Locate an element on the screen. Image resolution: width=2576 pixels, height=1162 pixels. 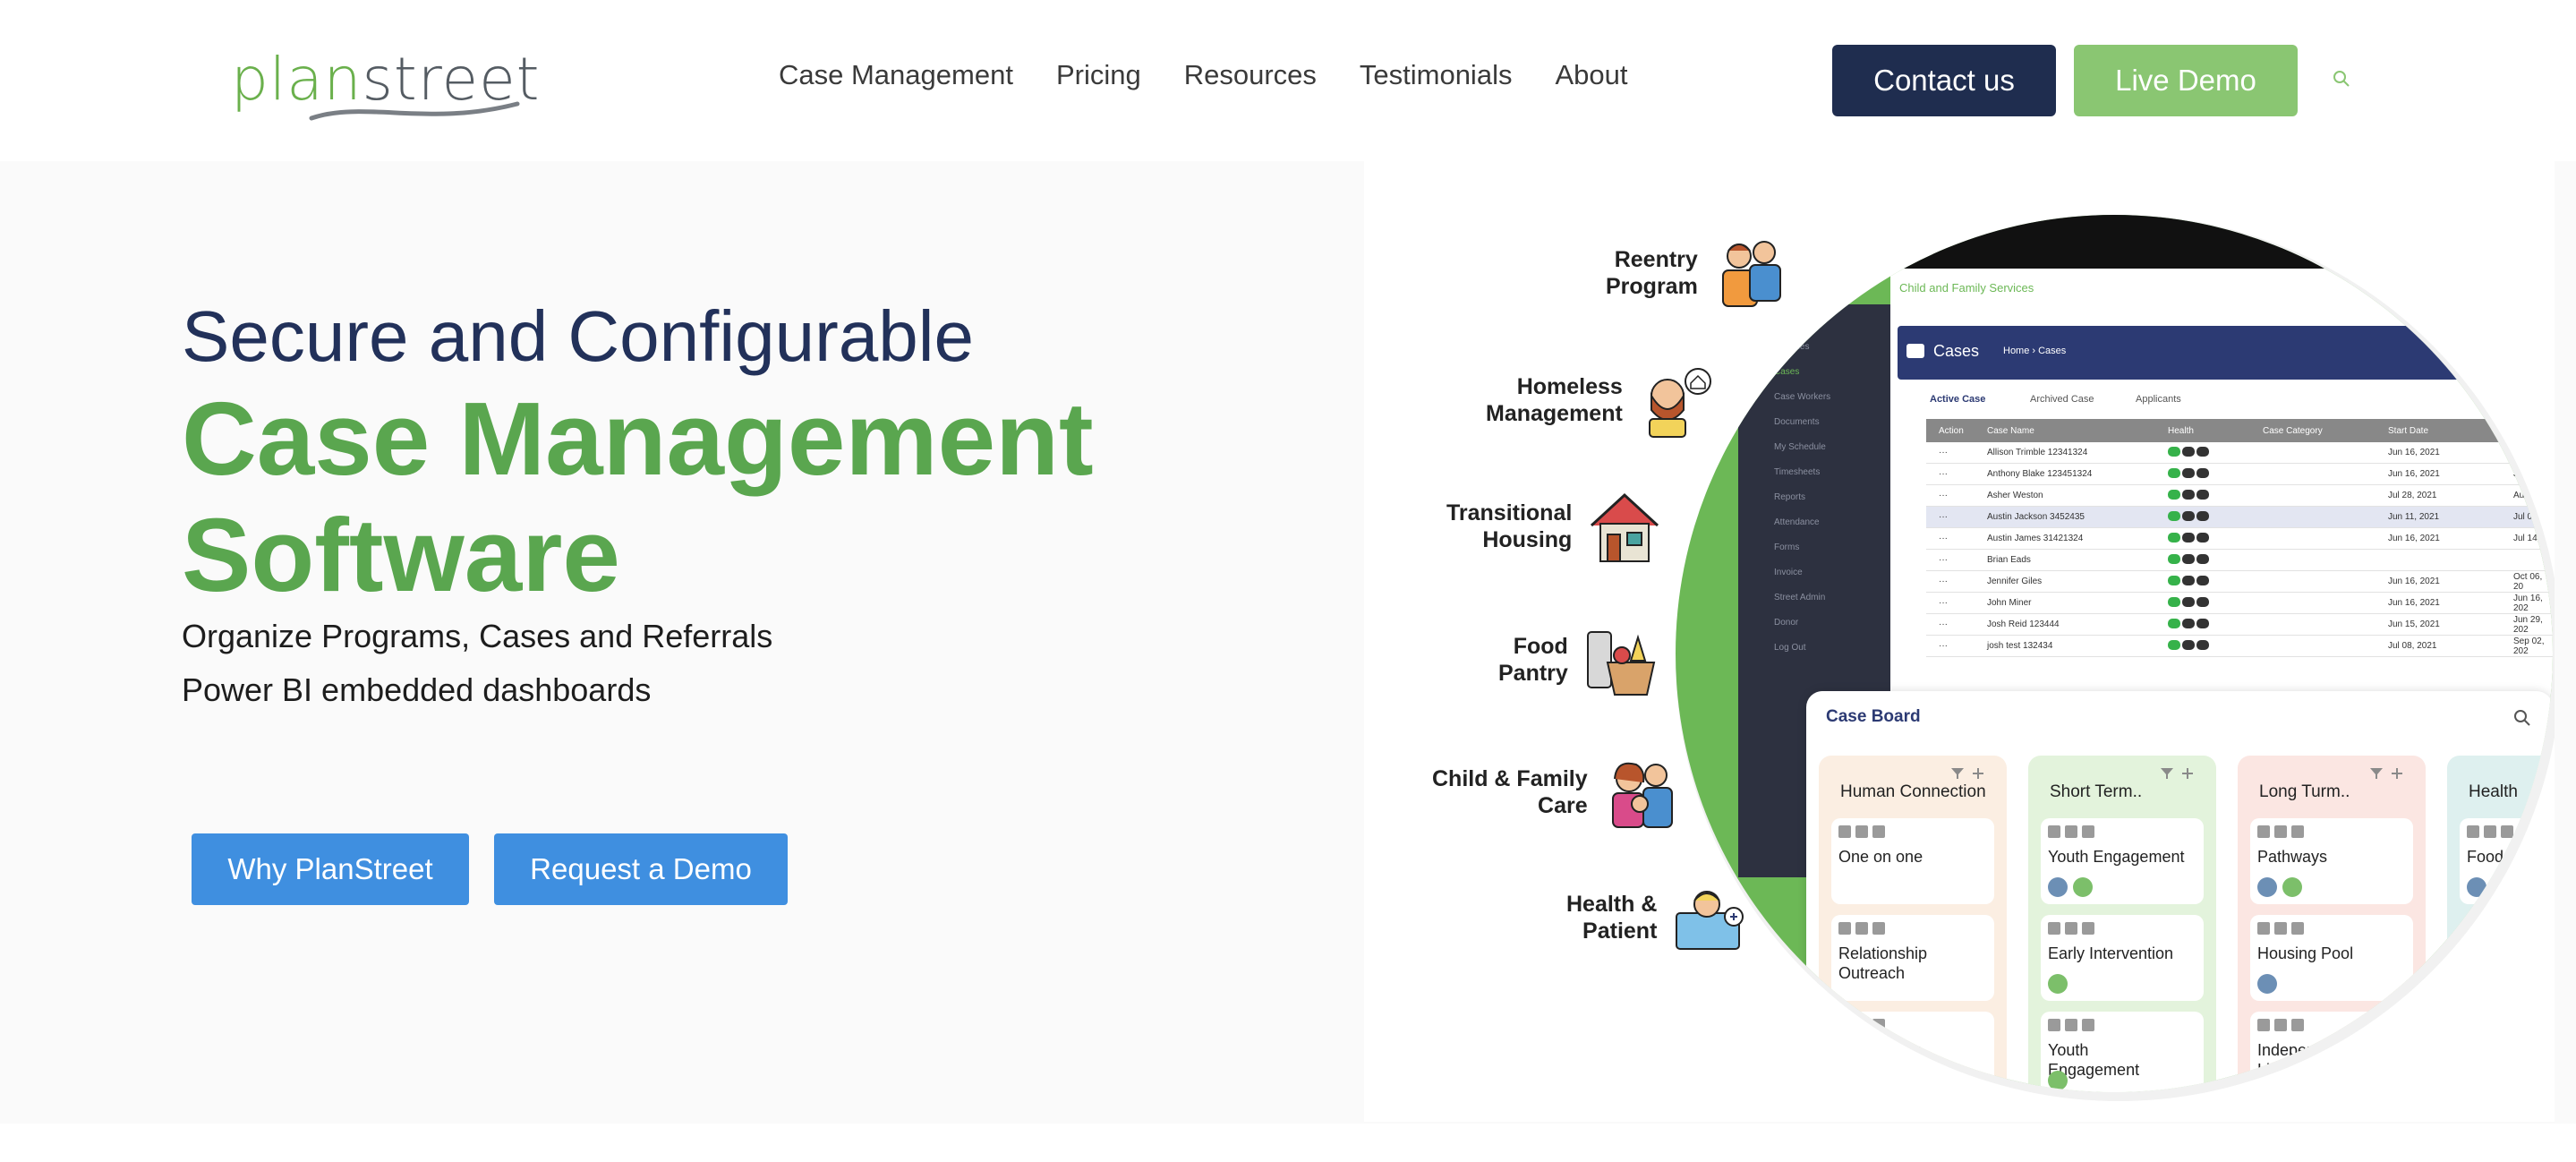
request-demo-button: Request a Demo is located at coordinates (641, 869).